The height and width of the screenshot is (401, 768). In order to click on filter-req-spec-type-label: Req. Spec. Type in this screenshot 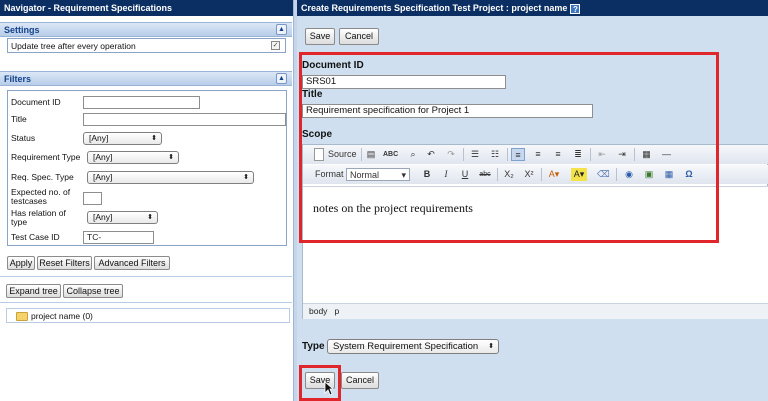, I will do `click(42, 177)`.